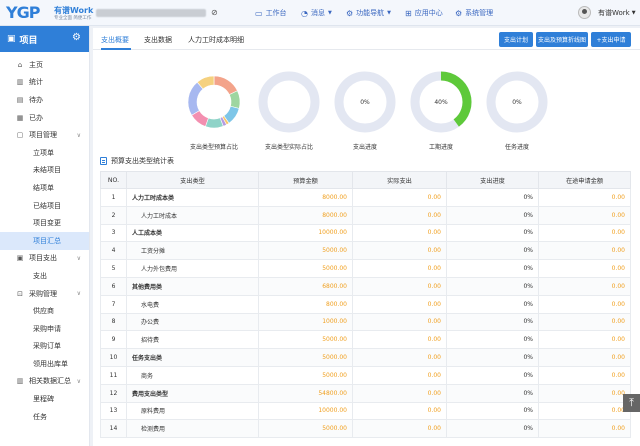 The image size is (640, 446). What do you see at coordinates (631, 403) in the screenshot?
I see `scroll-to-top-button: ⤒` at bounding box center [631, 403].